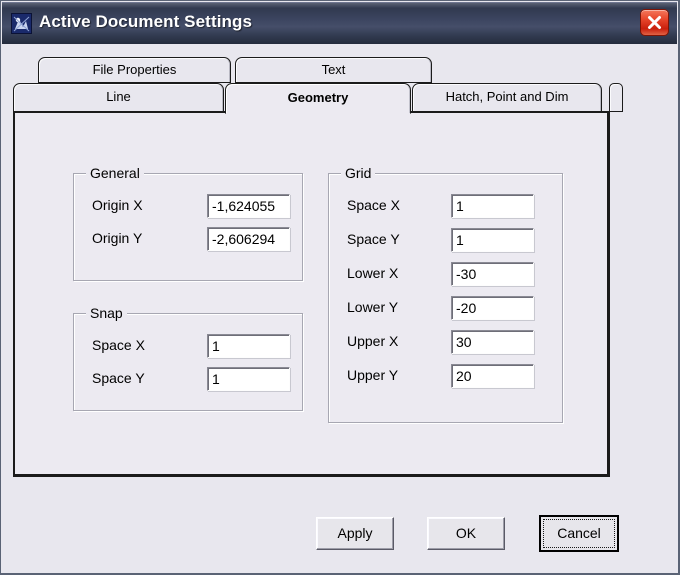 The width and height of the screenshot is (680, 575). Describe the element at coordinates (507, 97) in the screenshot. I see `tab-hatch-point-and-dim: Hatch, Point and Dim` at that location.